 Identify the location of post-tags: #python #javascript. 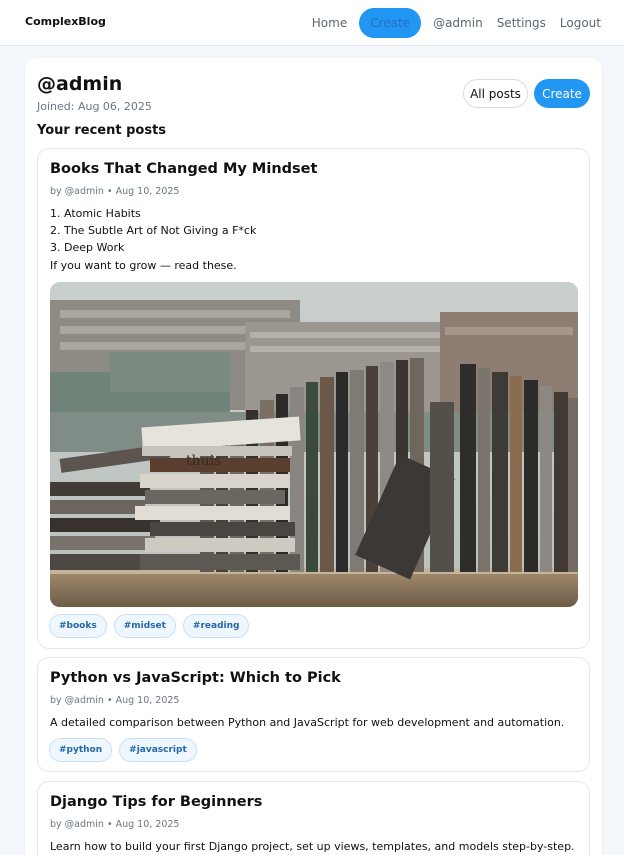
(123, 750).